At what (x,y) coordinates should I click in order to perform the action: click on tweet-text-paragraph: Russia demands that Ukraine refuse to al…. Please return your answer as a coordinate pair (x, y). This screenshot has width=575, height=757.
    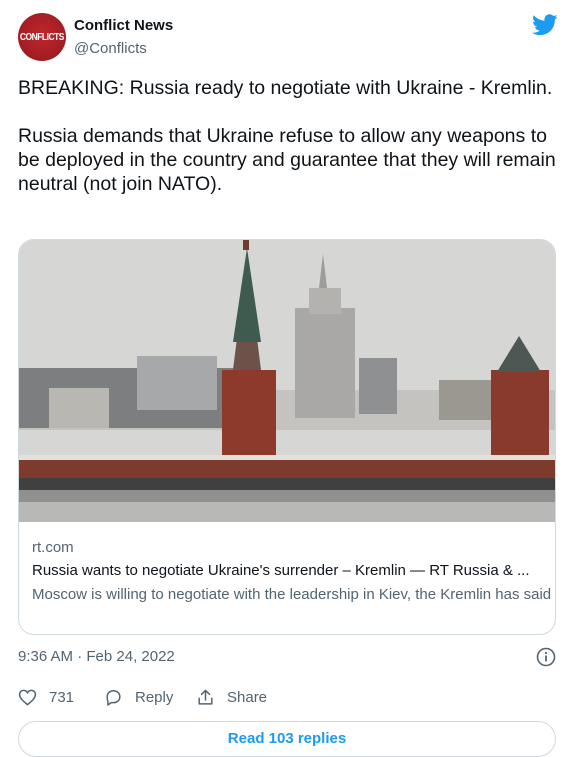
    Looking at the image, I should click on (287, 160).